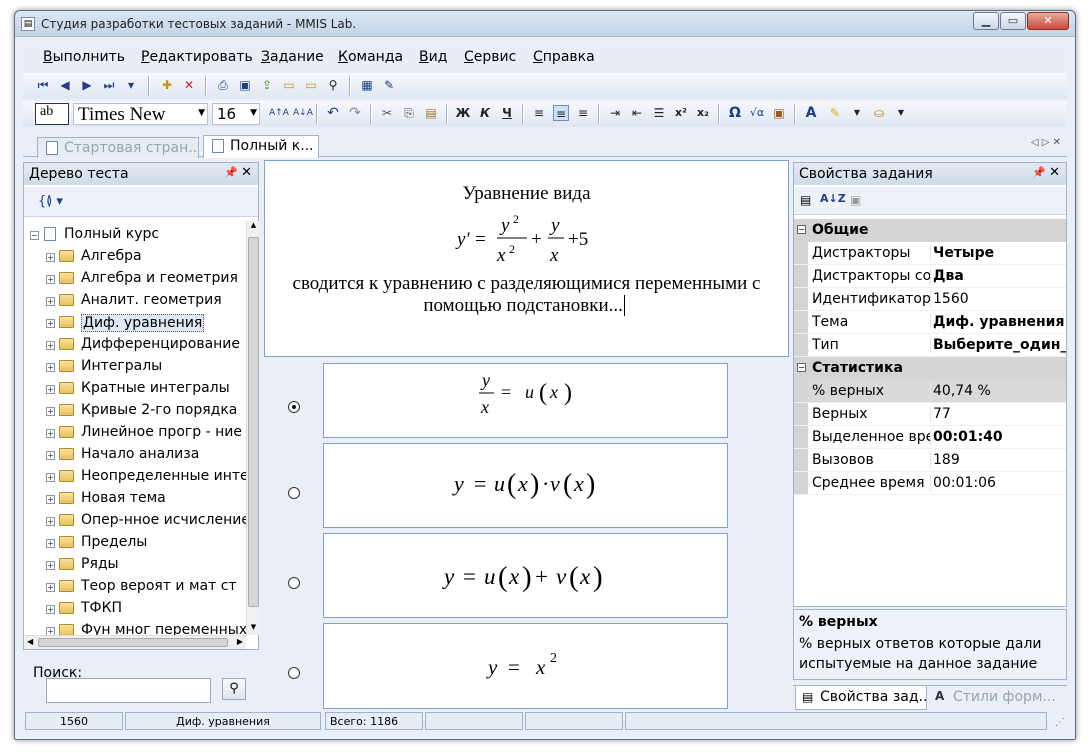  What do you see at coordinates (253, 227) in the screenshot?
I see `scroll-up-icon: ▲` at bounding box center [253, 227].